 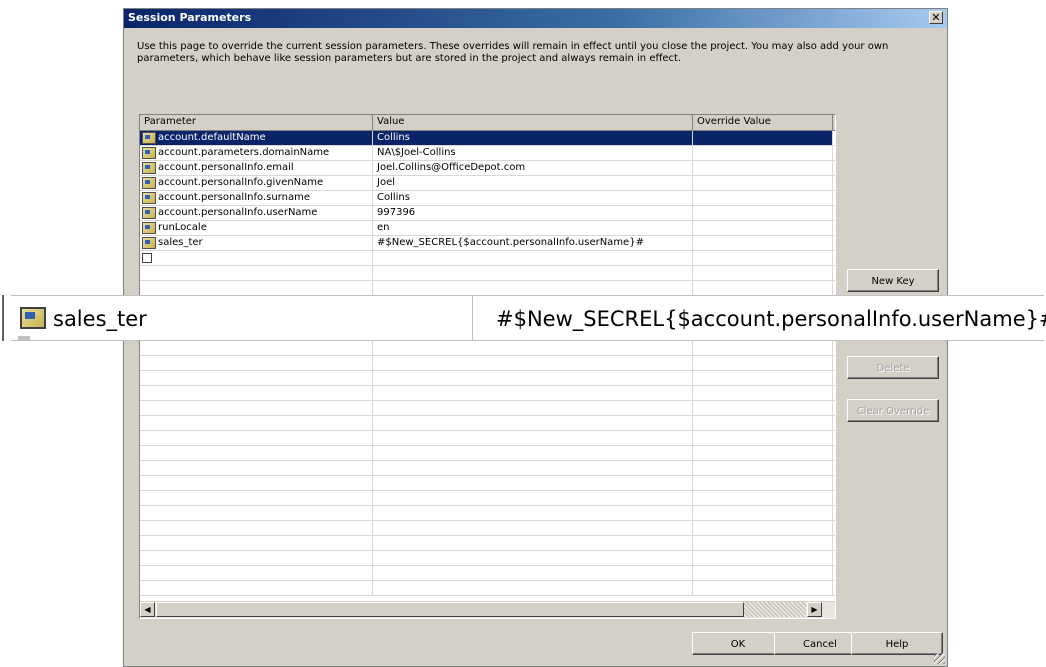 What do you see at coordinates (533, 183) in the screenshot?
I see `value-cell: Joel` at bounding box center [533, 183].